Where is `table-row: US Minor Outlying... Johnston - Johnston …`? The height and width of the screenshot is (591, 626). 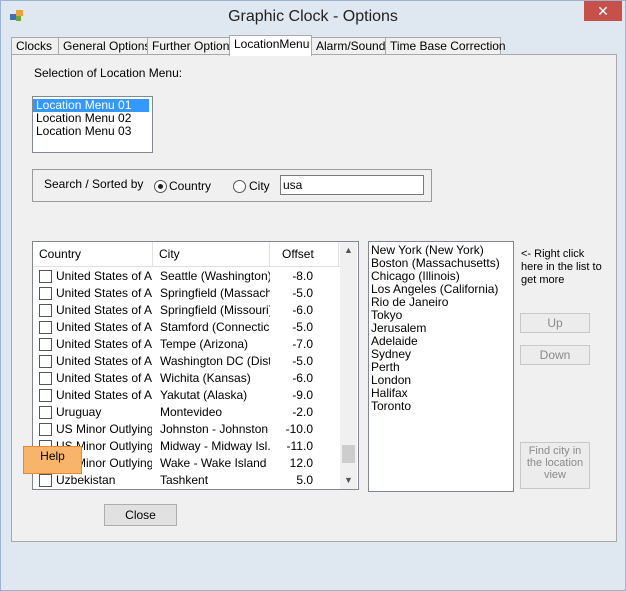
table-row: US Minor Outlying... Johnston - Johnston … is located at coordinates (186, 429).